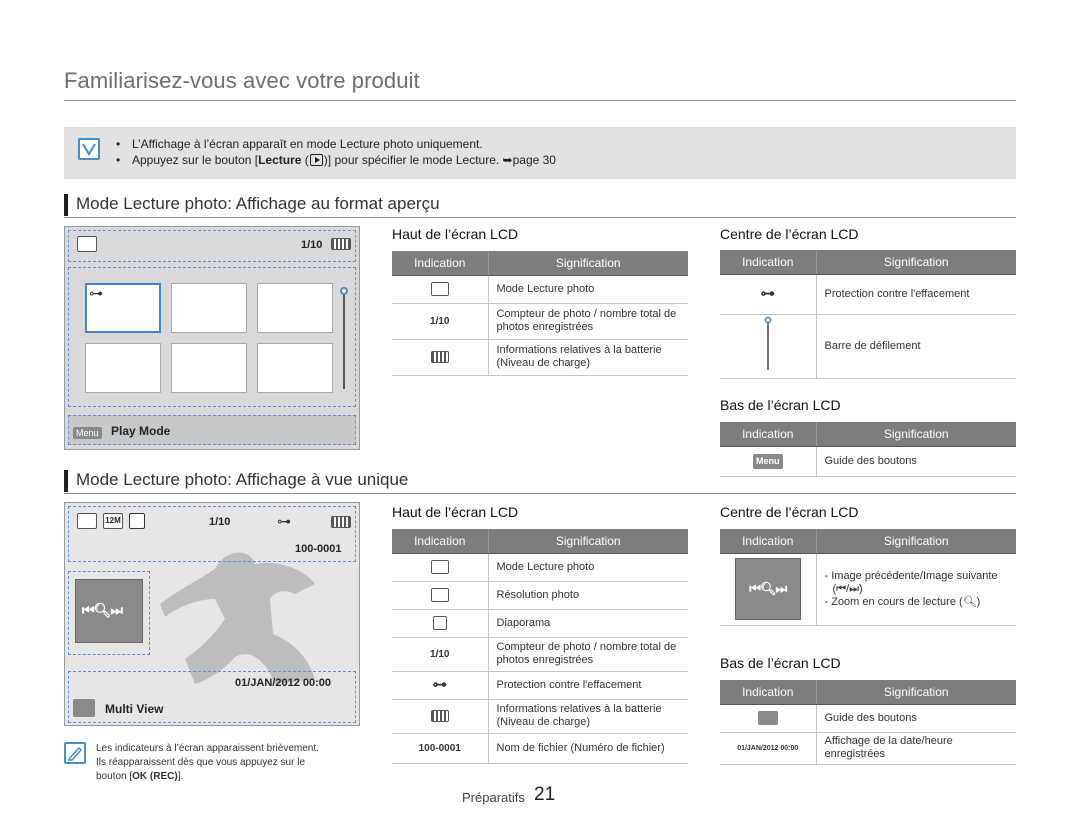  I want to click on row-meaning: Diaporama, so click(587, 623).